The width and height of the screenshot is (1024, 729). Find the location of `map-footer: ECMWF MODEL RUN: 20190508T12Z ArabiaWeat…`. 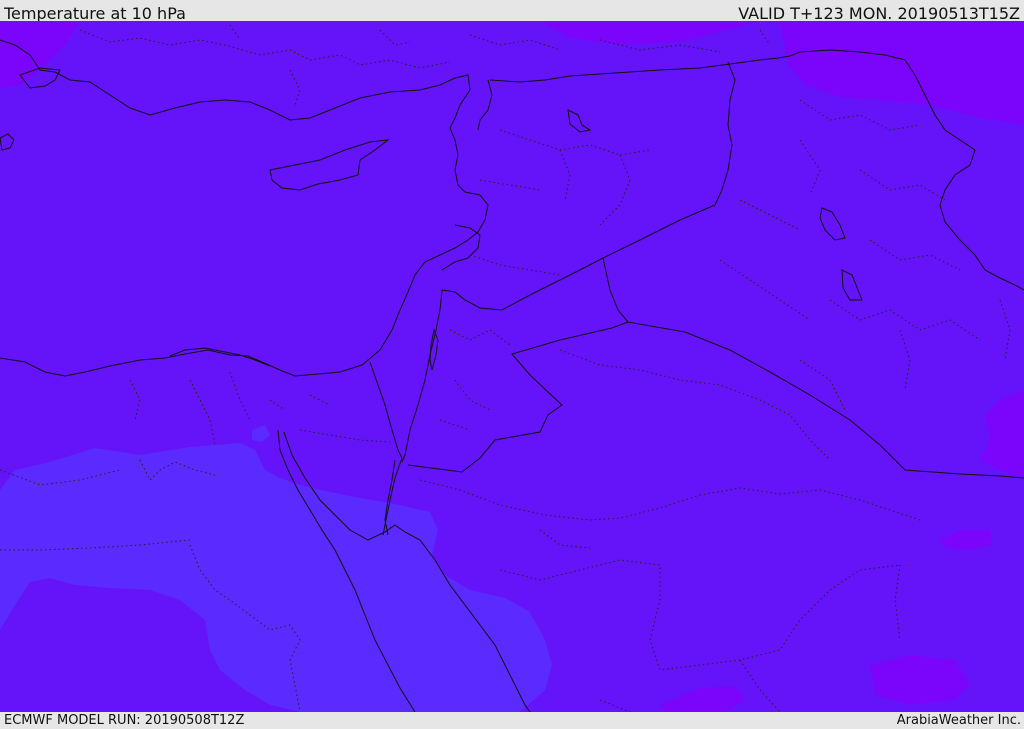

map-footer: ECMWF MODEL RUN: 20190508T12Z ArabiaWeat… is located at coordinates (512, 720).